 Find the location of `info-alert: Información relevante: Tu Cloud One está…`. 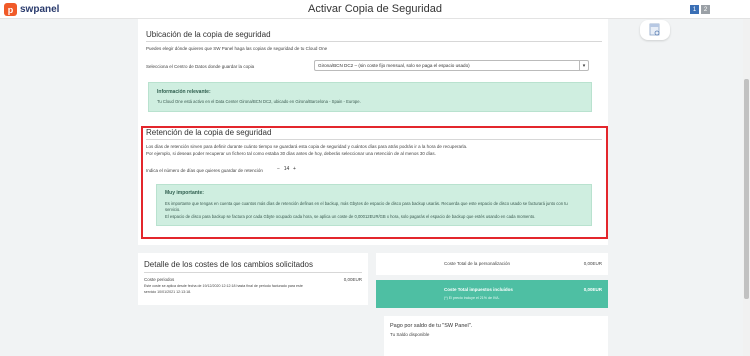

info-alert: Información relevante: Tu Cloud One está… is located at coordinates (370, 97).